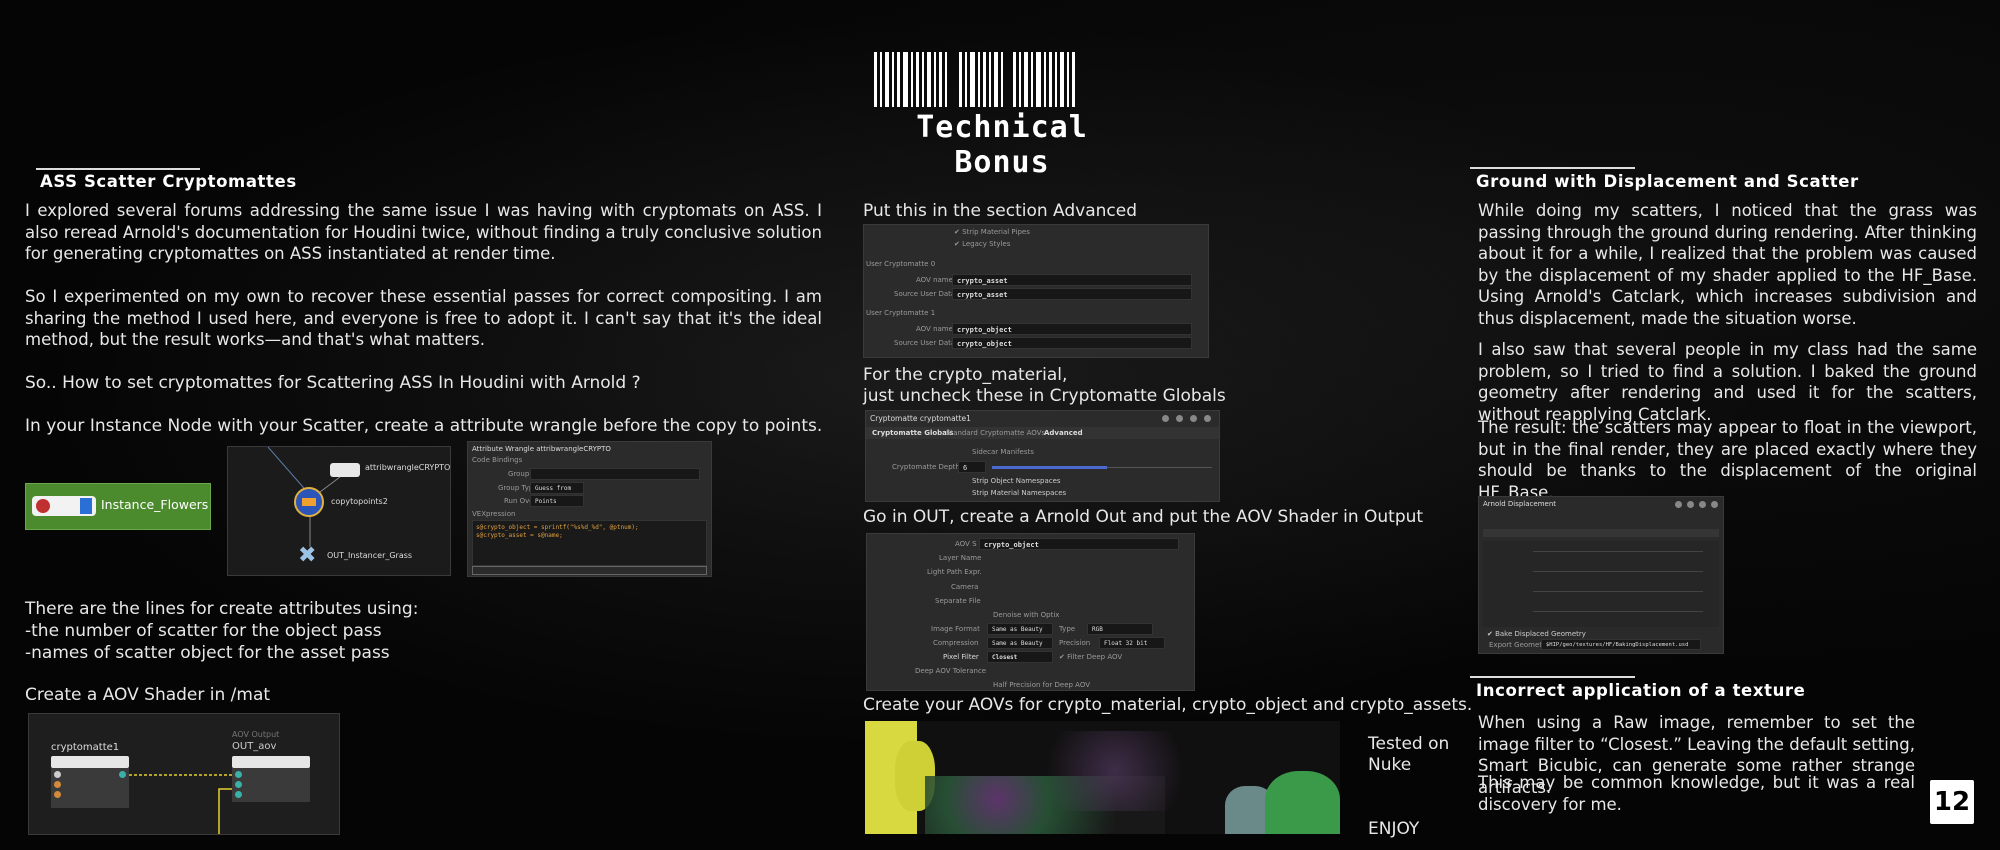 The height and width of the screenshot is (850, 2000). I want to click on paragraph: Create a AOV Shader in /mat, so click(148, 695).